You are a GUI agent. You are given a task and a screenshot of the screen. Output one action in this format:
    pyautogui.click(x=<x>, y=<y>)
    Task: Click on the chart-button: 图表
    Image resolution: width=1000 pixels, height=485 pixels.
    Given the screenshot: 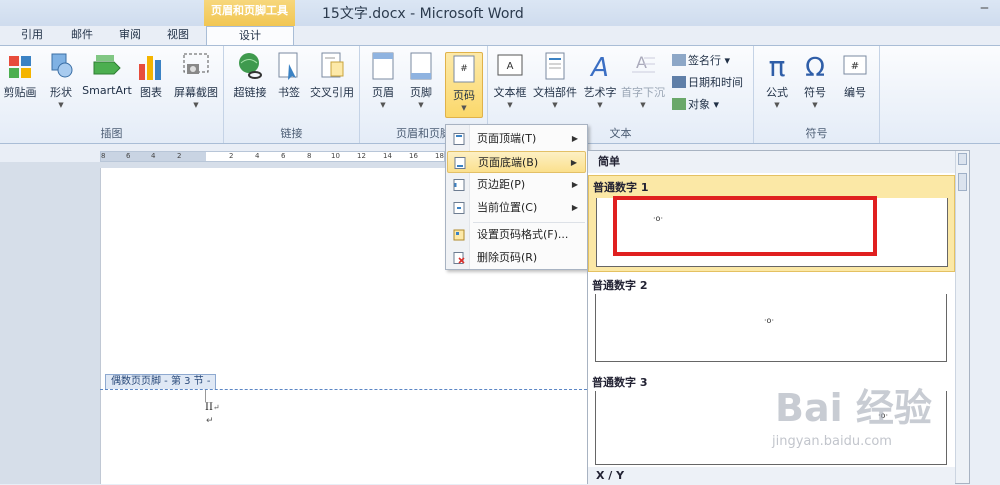 What is the action you would take?
    pyautogui.click(x=151, y=75)
    